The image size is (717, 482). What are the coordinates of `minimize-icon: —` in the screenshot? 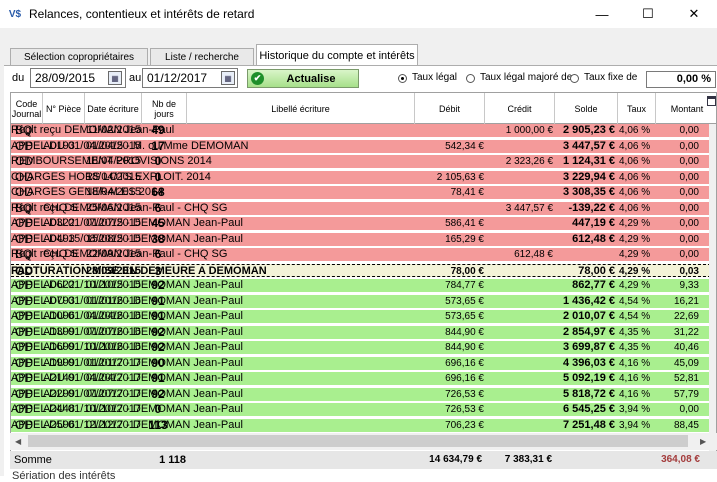 It's located at (602, 14).